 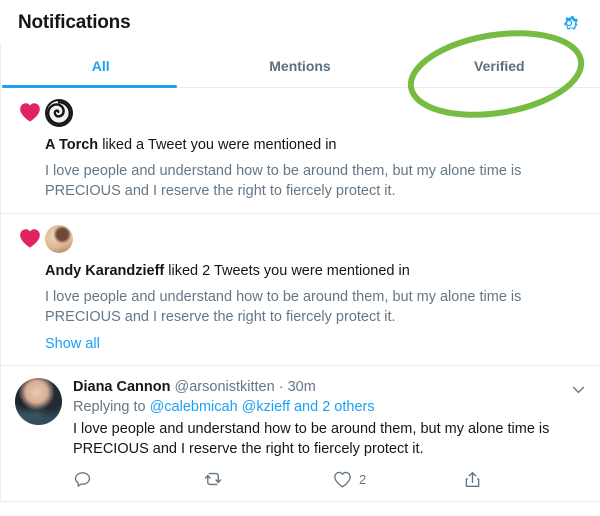 What do you see at coordinates (72, 344) in the screenshot?
I see `show-all-link: Show all` at bounding box center [72, 344].